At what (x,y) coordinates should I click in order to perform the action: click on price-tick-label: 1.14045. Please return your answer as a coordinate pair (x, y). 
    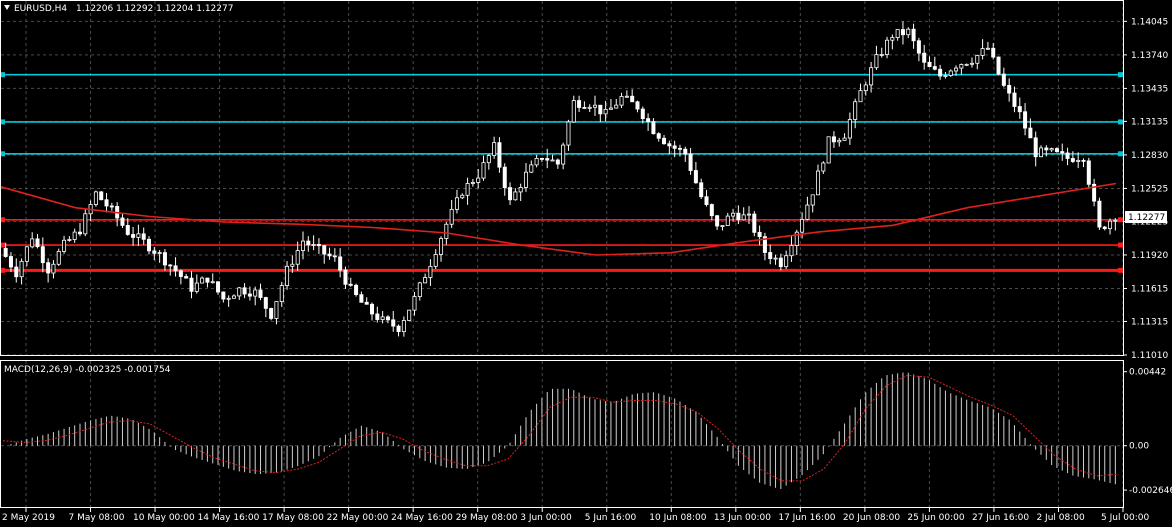
    Looking at the image, I should click on (1149, 22).